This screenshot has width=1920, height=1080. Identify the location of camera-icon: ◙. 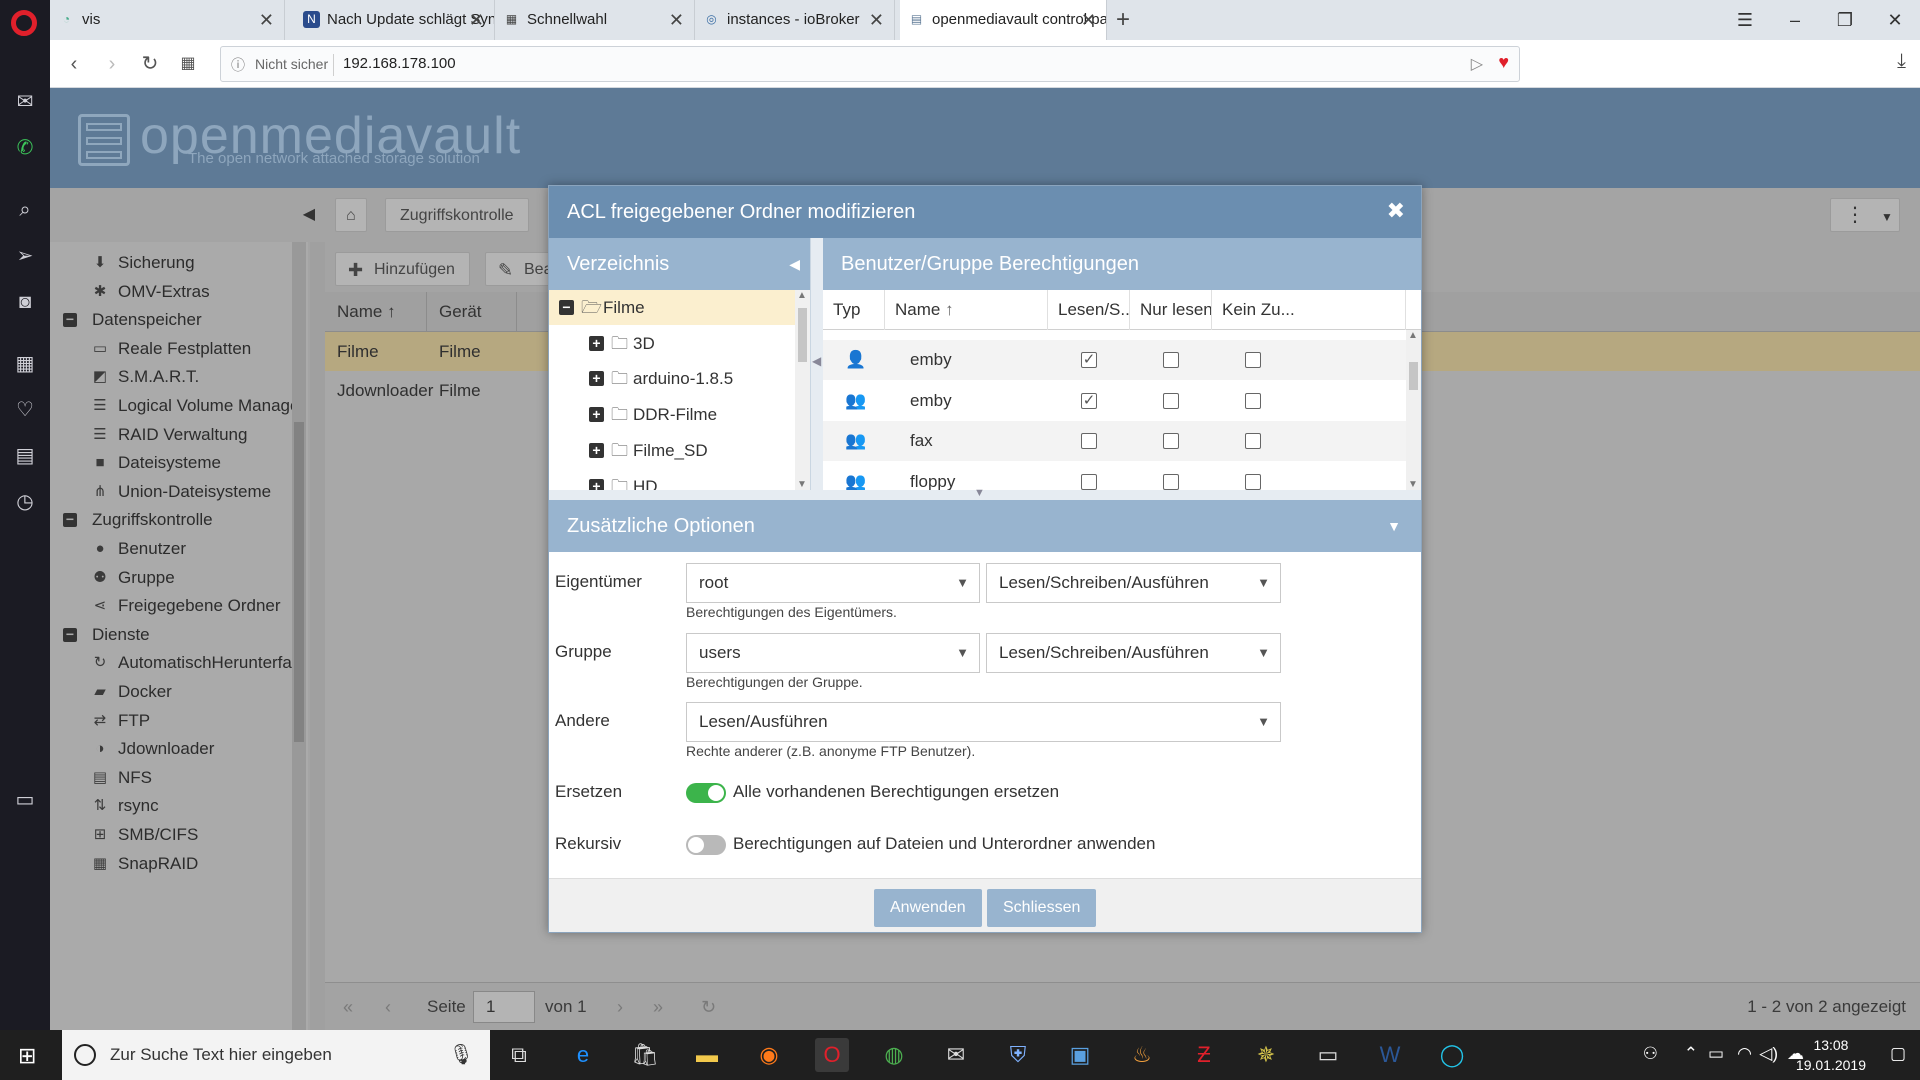
(25, 302).